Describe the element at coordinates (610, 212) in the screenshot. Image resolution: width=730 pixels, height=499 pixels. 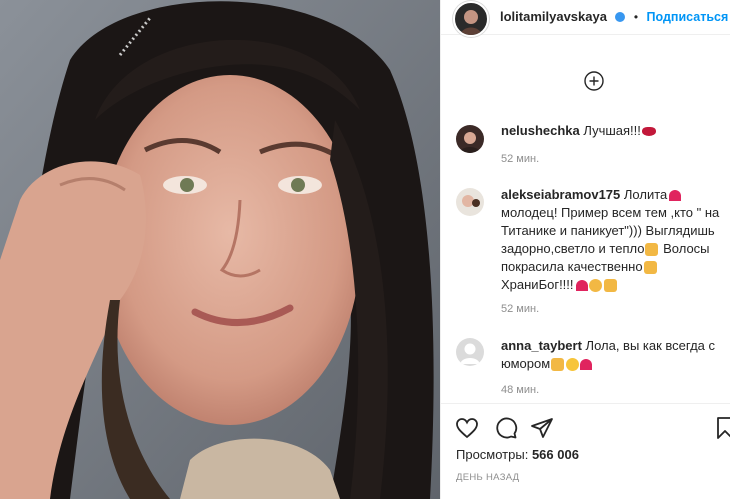
I see `comment-text-line: молодец! Пример всем тем ,кто " на` at that location.